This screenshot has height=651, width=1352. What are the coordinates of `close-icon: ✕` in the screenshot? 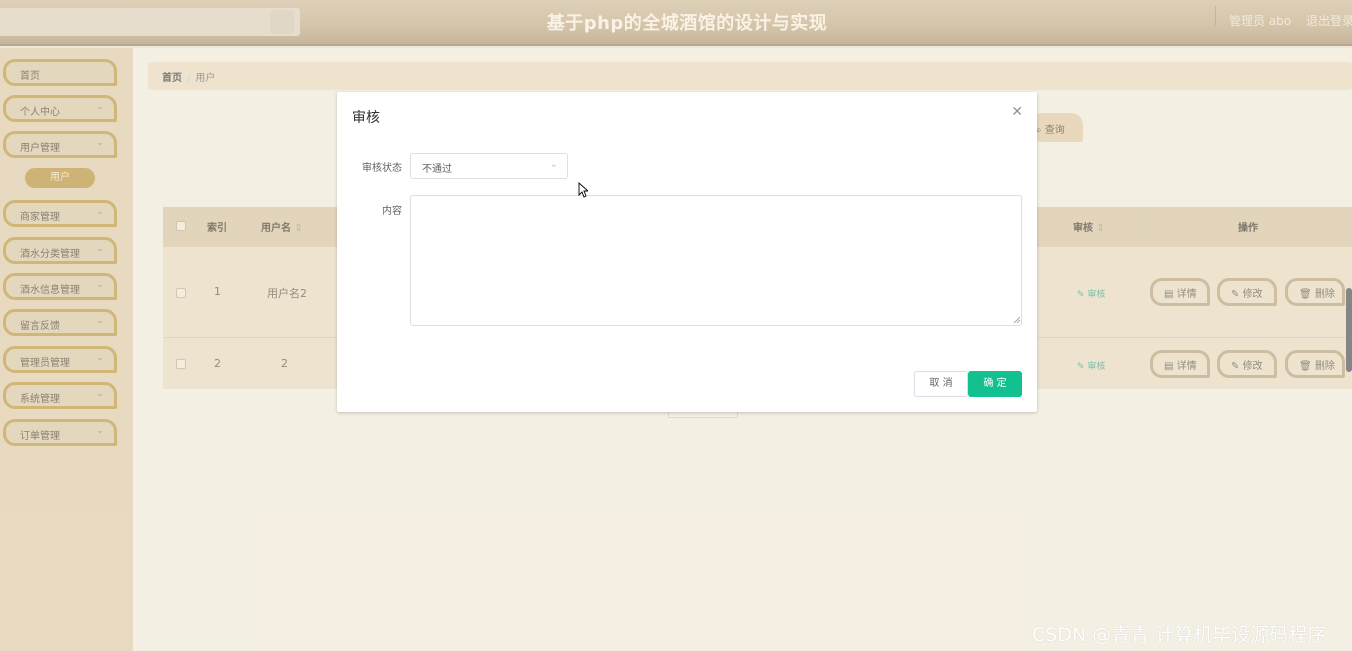 It's located at (1017, 112).